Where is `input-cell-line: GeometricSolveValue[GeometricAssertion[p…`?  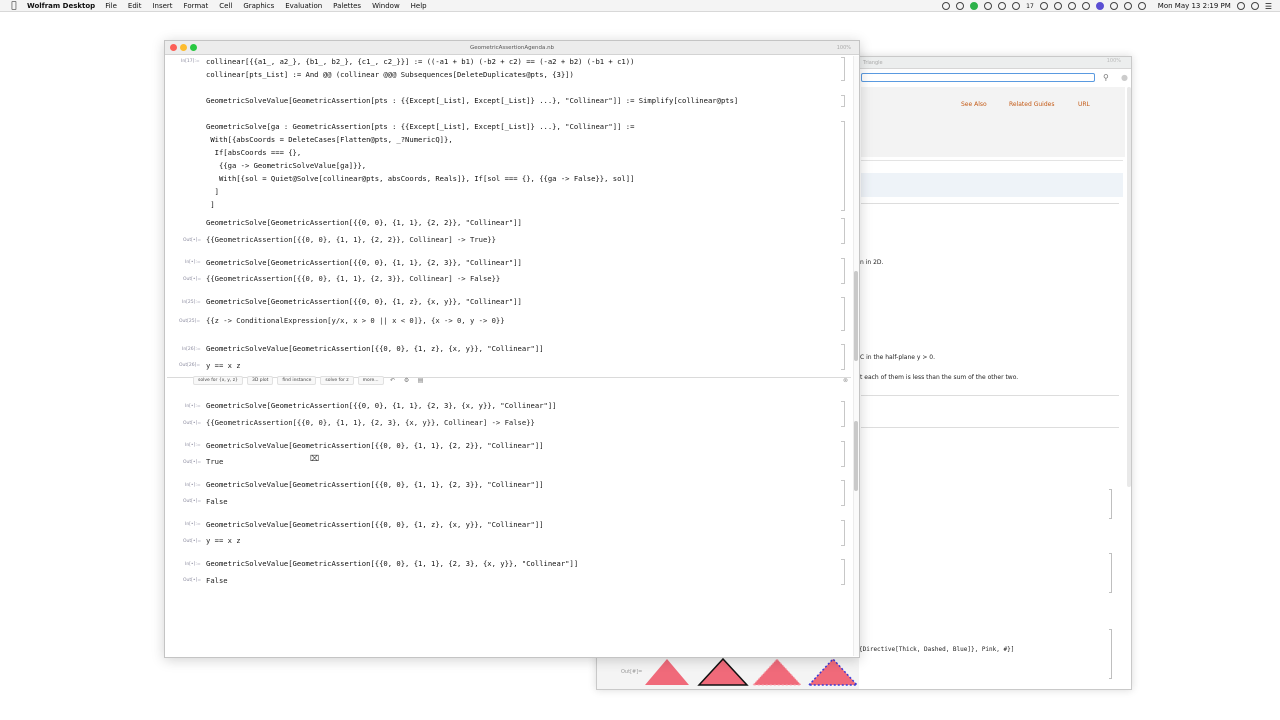 input-cell-line: GeometricSolveValue[GeometricAssertion[p… is located at coordinates (472, 100).